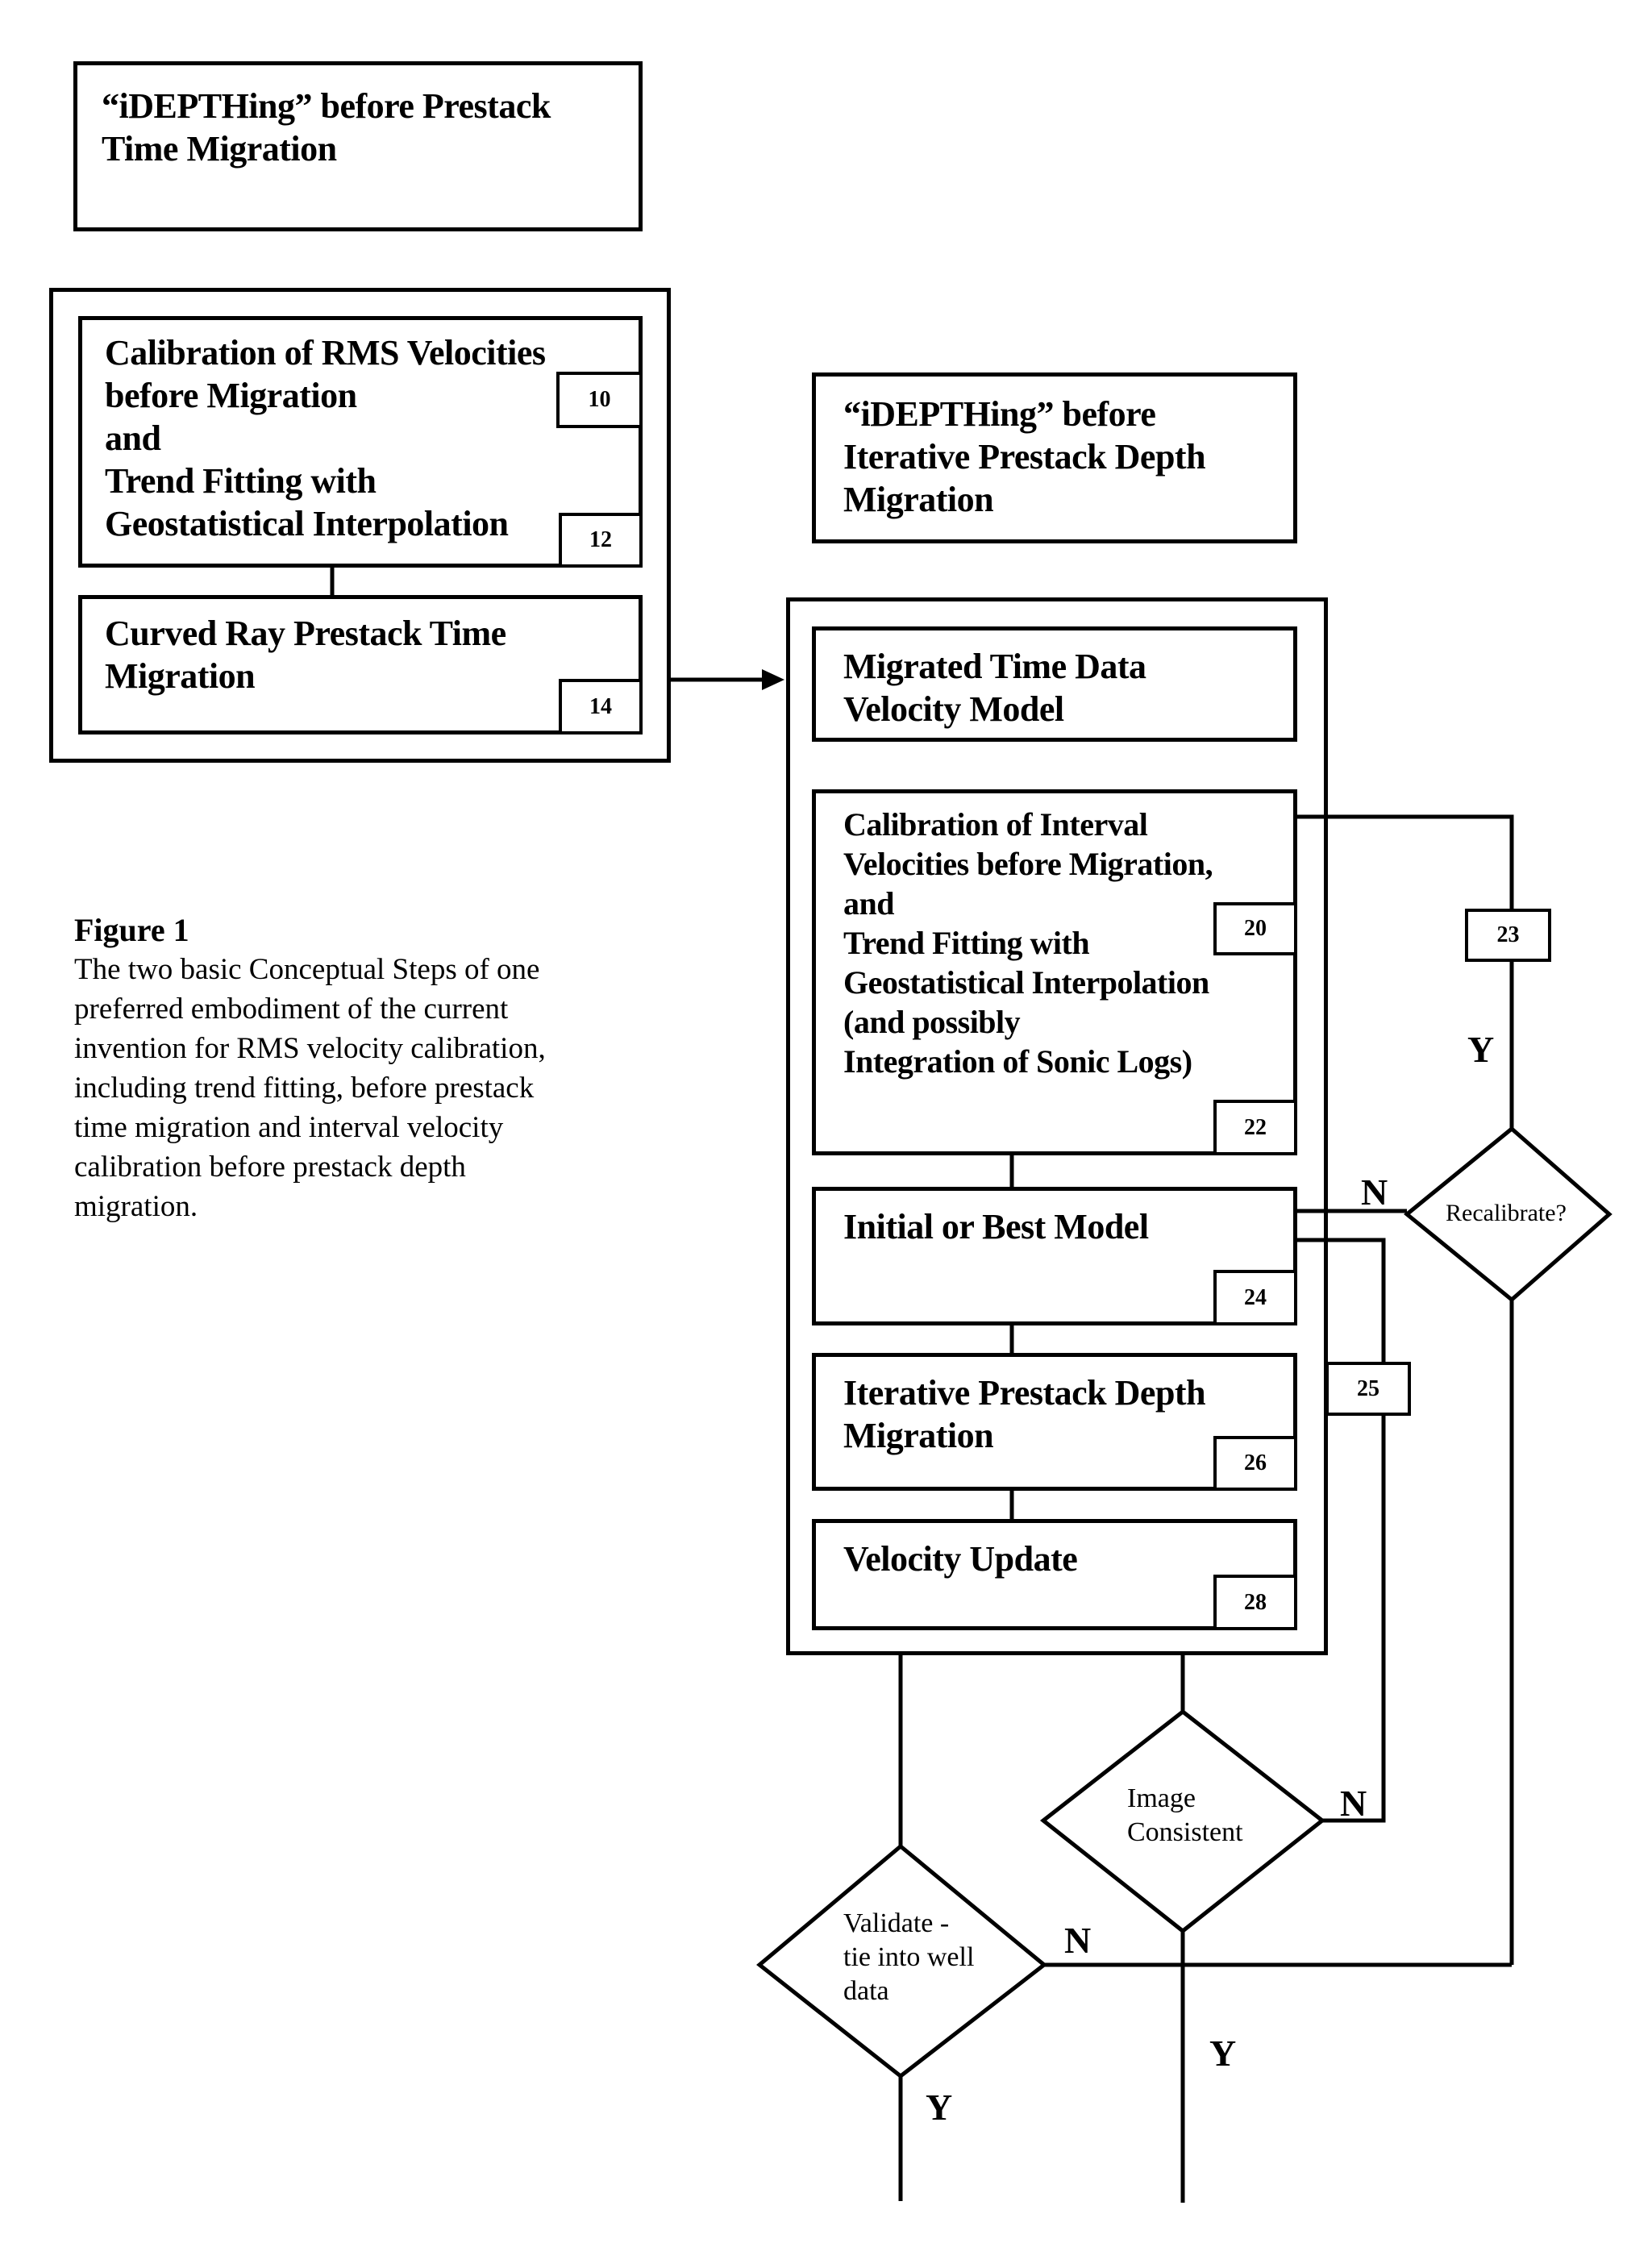  Describe the element at coordinates (1508, 935) in the screenshot. I see `ref-label-23: 23` at that location.